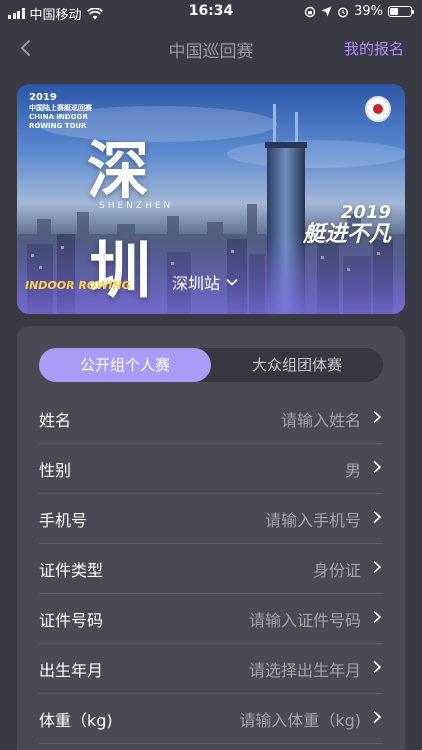 This screenshot has height=750, width=422. I want to click on competition-type-tabs: 公开组个人赛 大众组团体赛, so click(211, 365).